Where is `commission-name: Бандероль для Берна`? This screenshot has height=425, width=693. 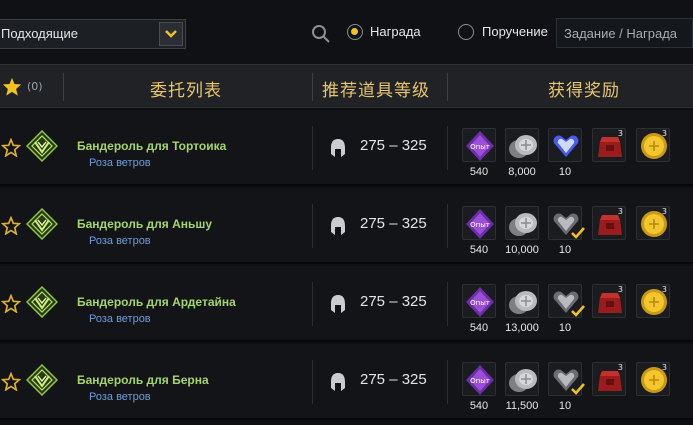 commission-name: Бандероль для Берна is located at coordinates (143, 380).